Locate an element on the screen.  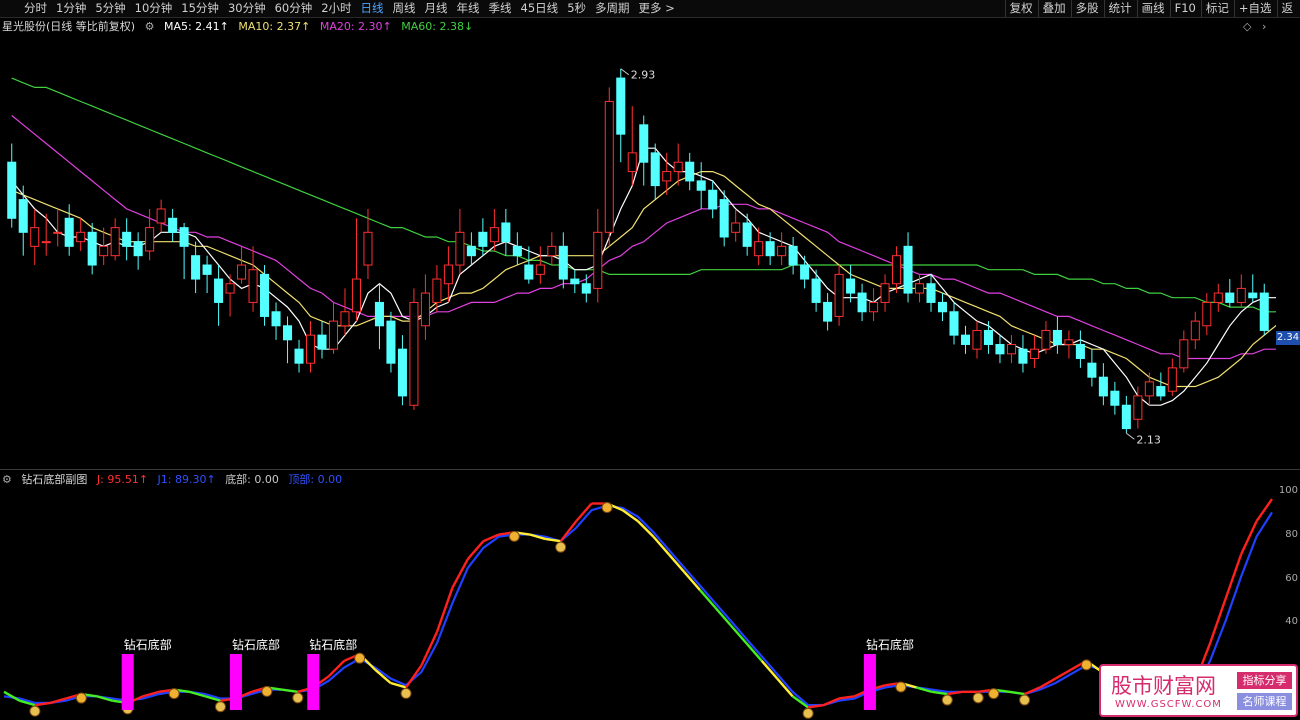
last-price-badge: 2.34 is located at coordinates (1288, 338).